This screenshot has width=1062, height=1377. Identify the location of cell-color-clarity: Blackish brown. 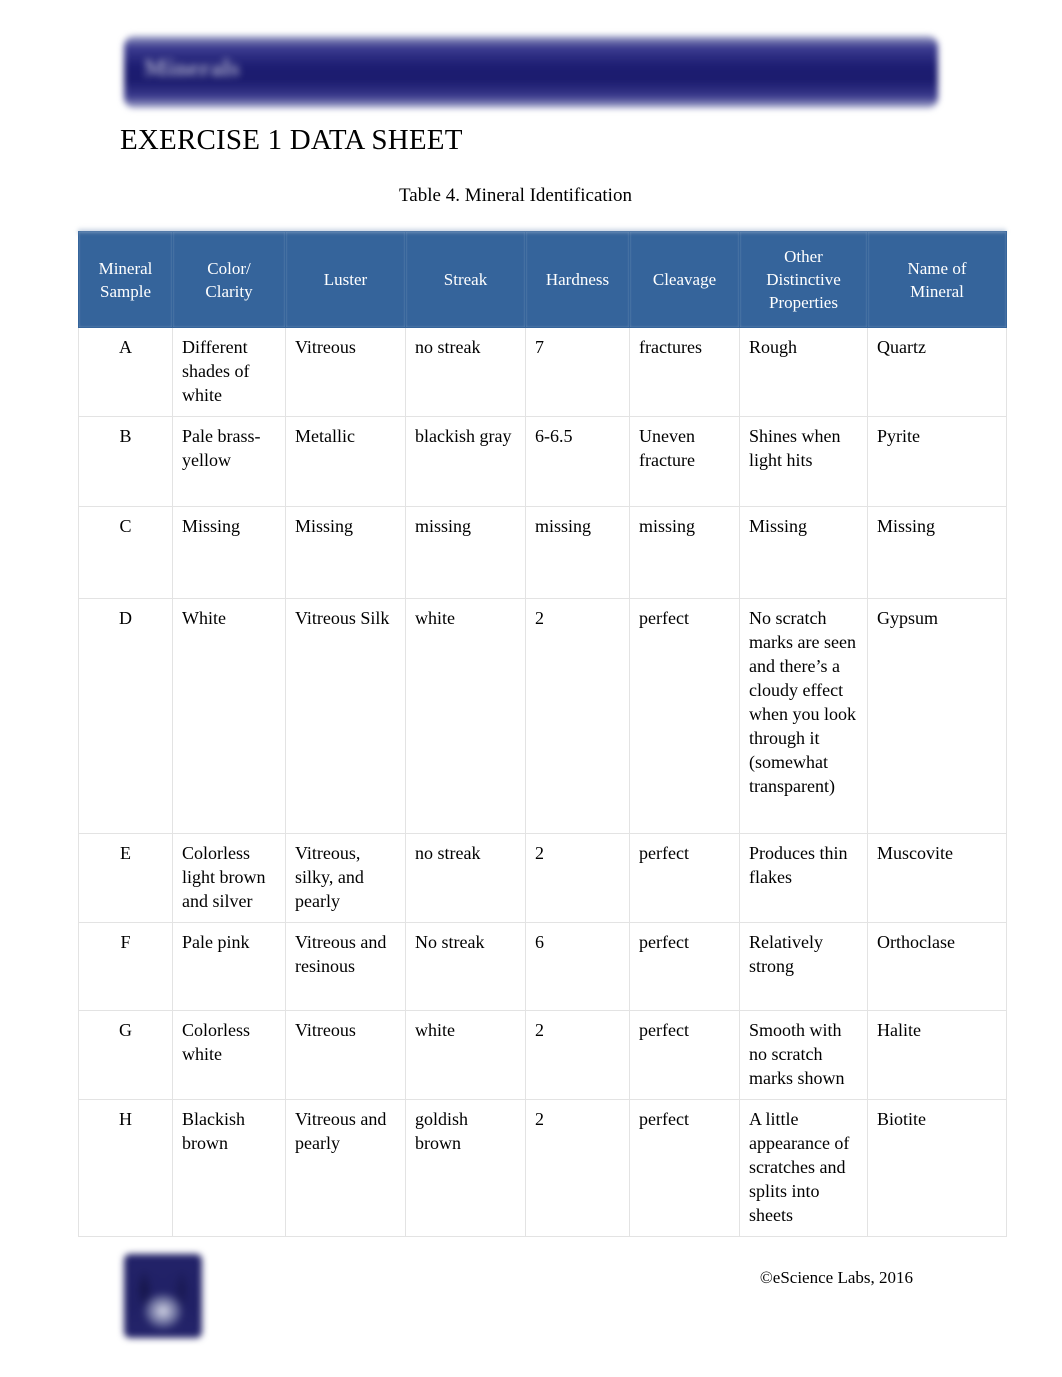
(229, 1168).